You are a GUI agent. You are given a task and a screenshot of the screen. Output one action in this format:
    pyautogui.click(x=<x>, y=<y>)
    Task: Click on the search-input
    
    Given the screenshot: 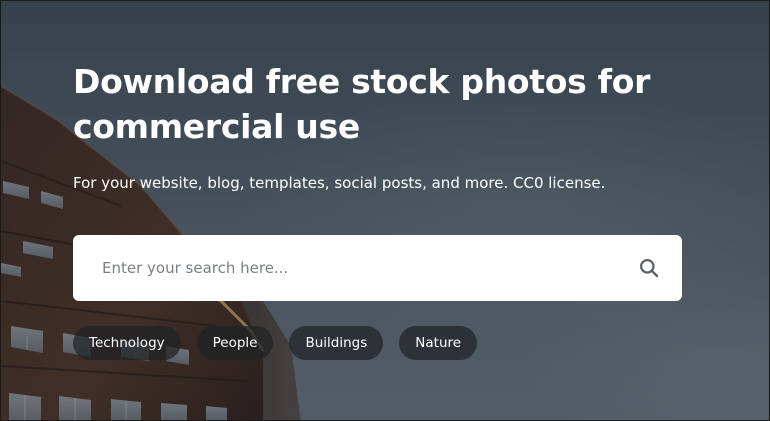 What is the action you would take?
    pyautogui.click(x=344, y=268)
    